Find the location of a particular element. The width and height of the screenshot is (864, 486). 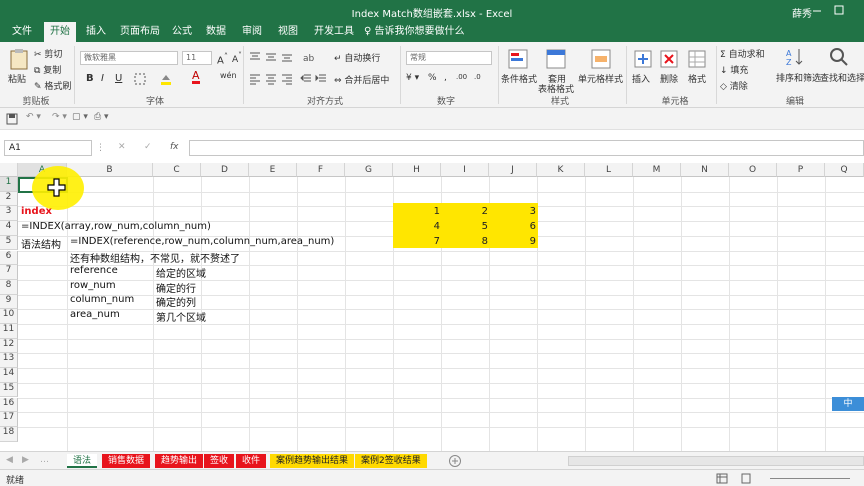

col-header-c: C is located at coordinates (177, 170).